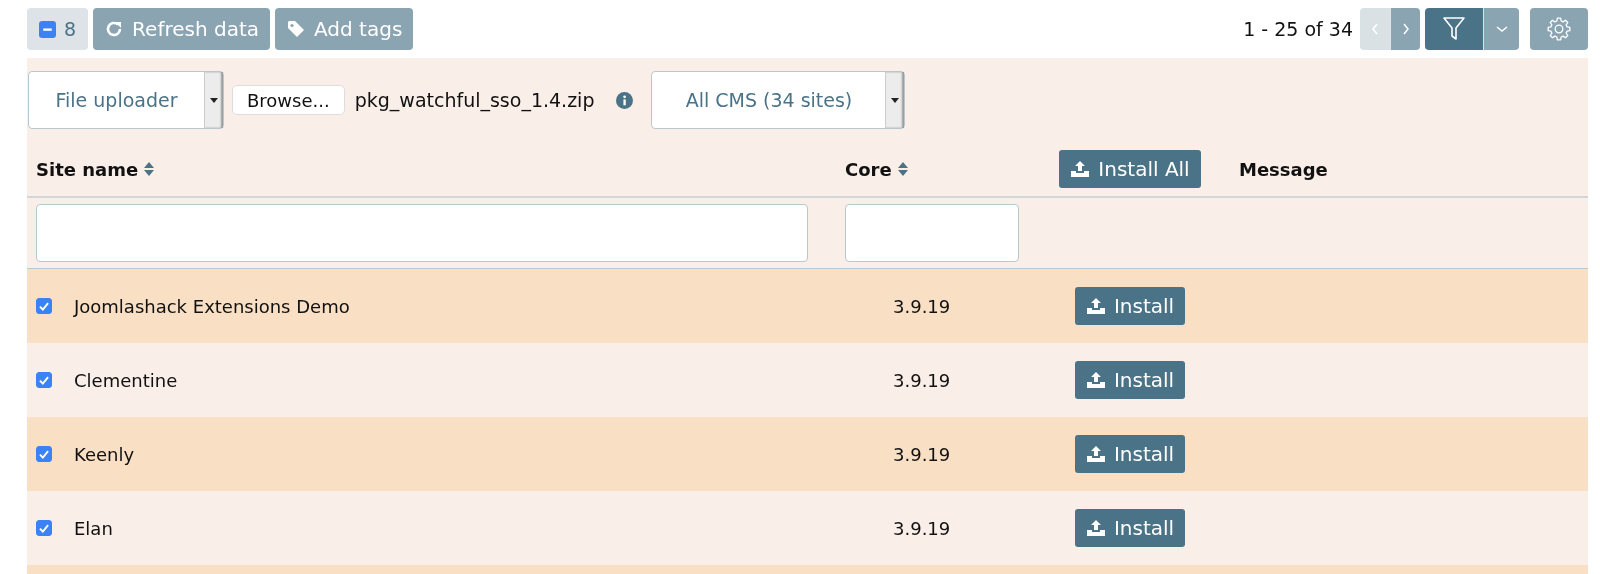 This screenshot has width=1600, height=574. I want to click on file-name: pkg_watchful_sso_1.4.zip, so click(474, 100).